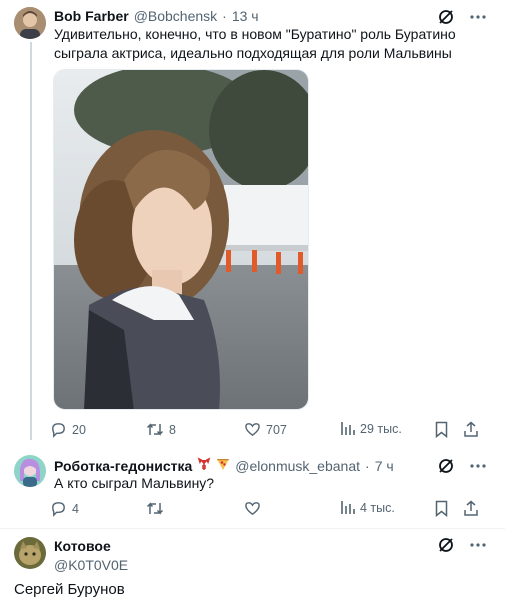 This screenshot has height=600, width=505. Describe the element at coordinates (381, 428) in the screenshot. I see `views-count: 29 тыс.` at that location.